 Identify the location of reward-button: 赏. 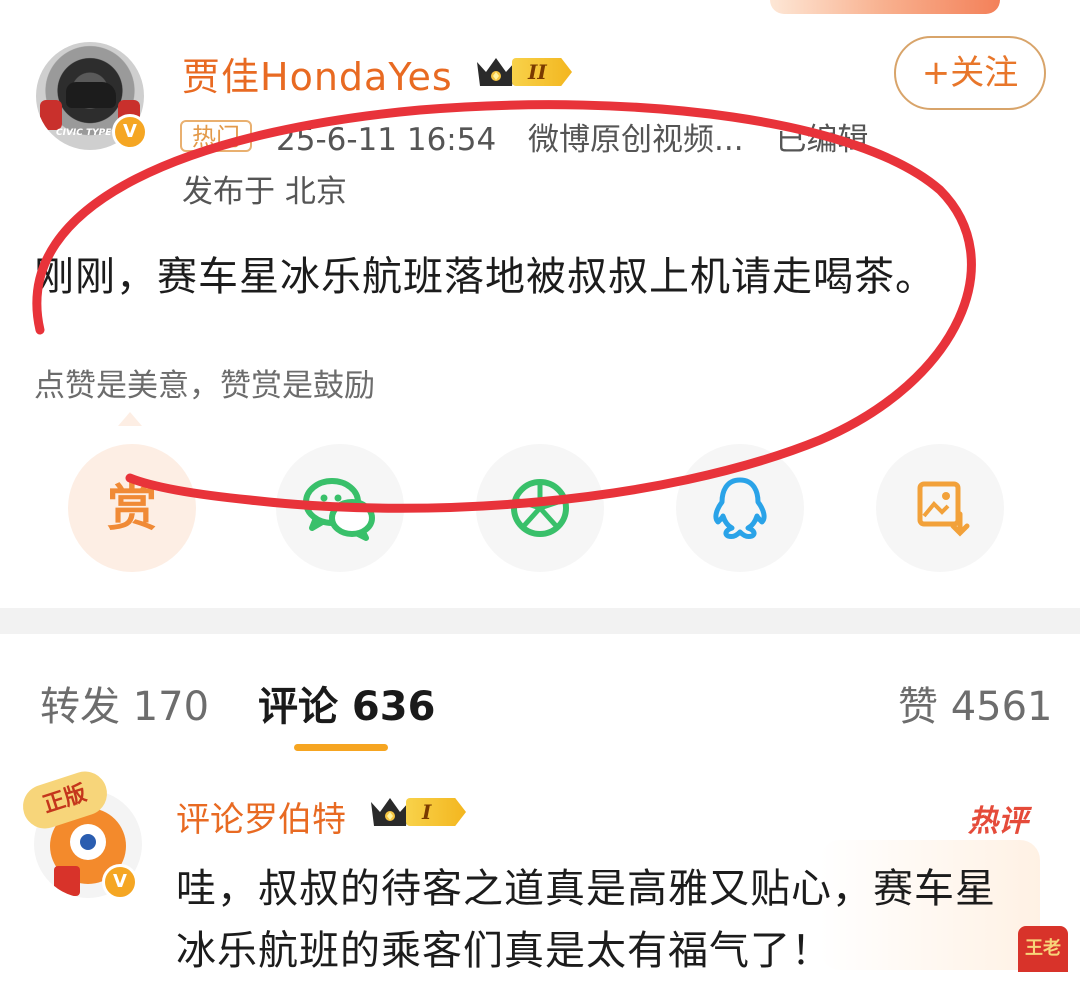
(132, 508).